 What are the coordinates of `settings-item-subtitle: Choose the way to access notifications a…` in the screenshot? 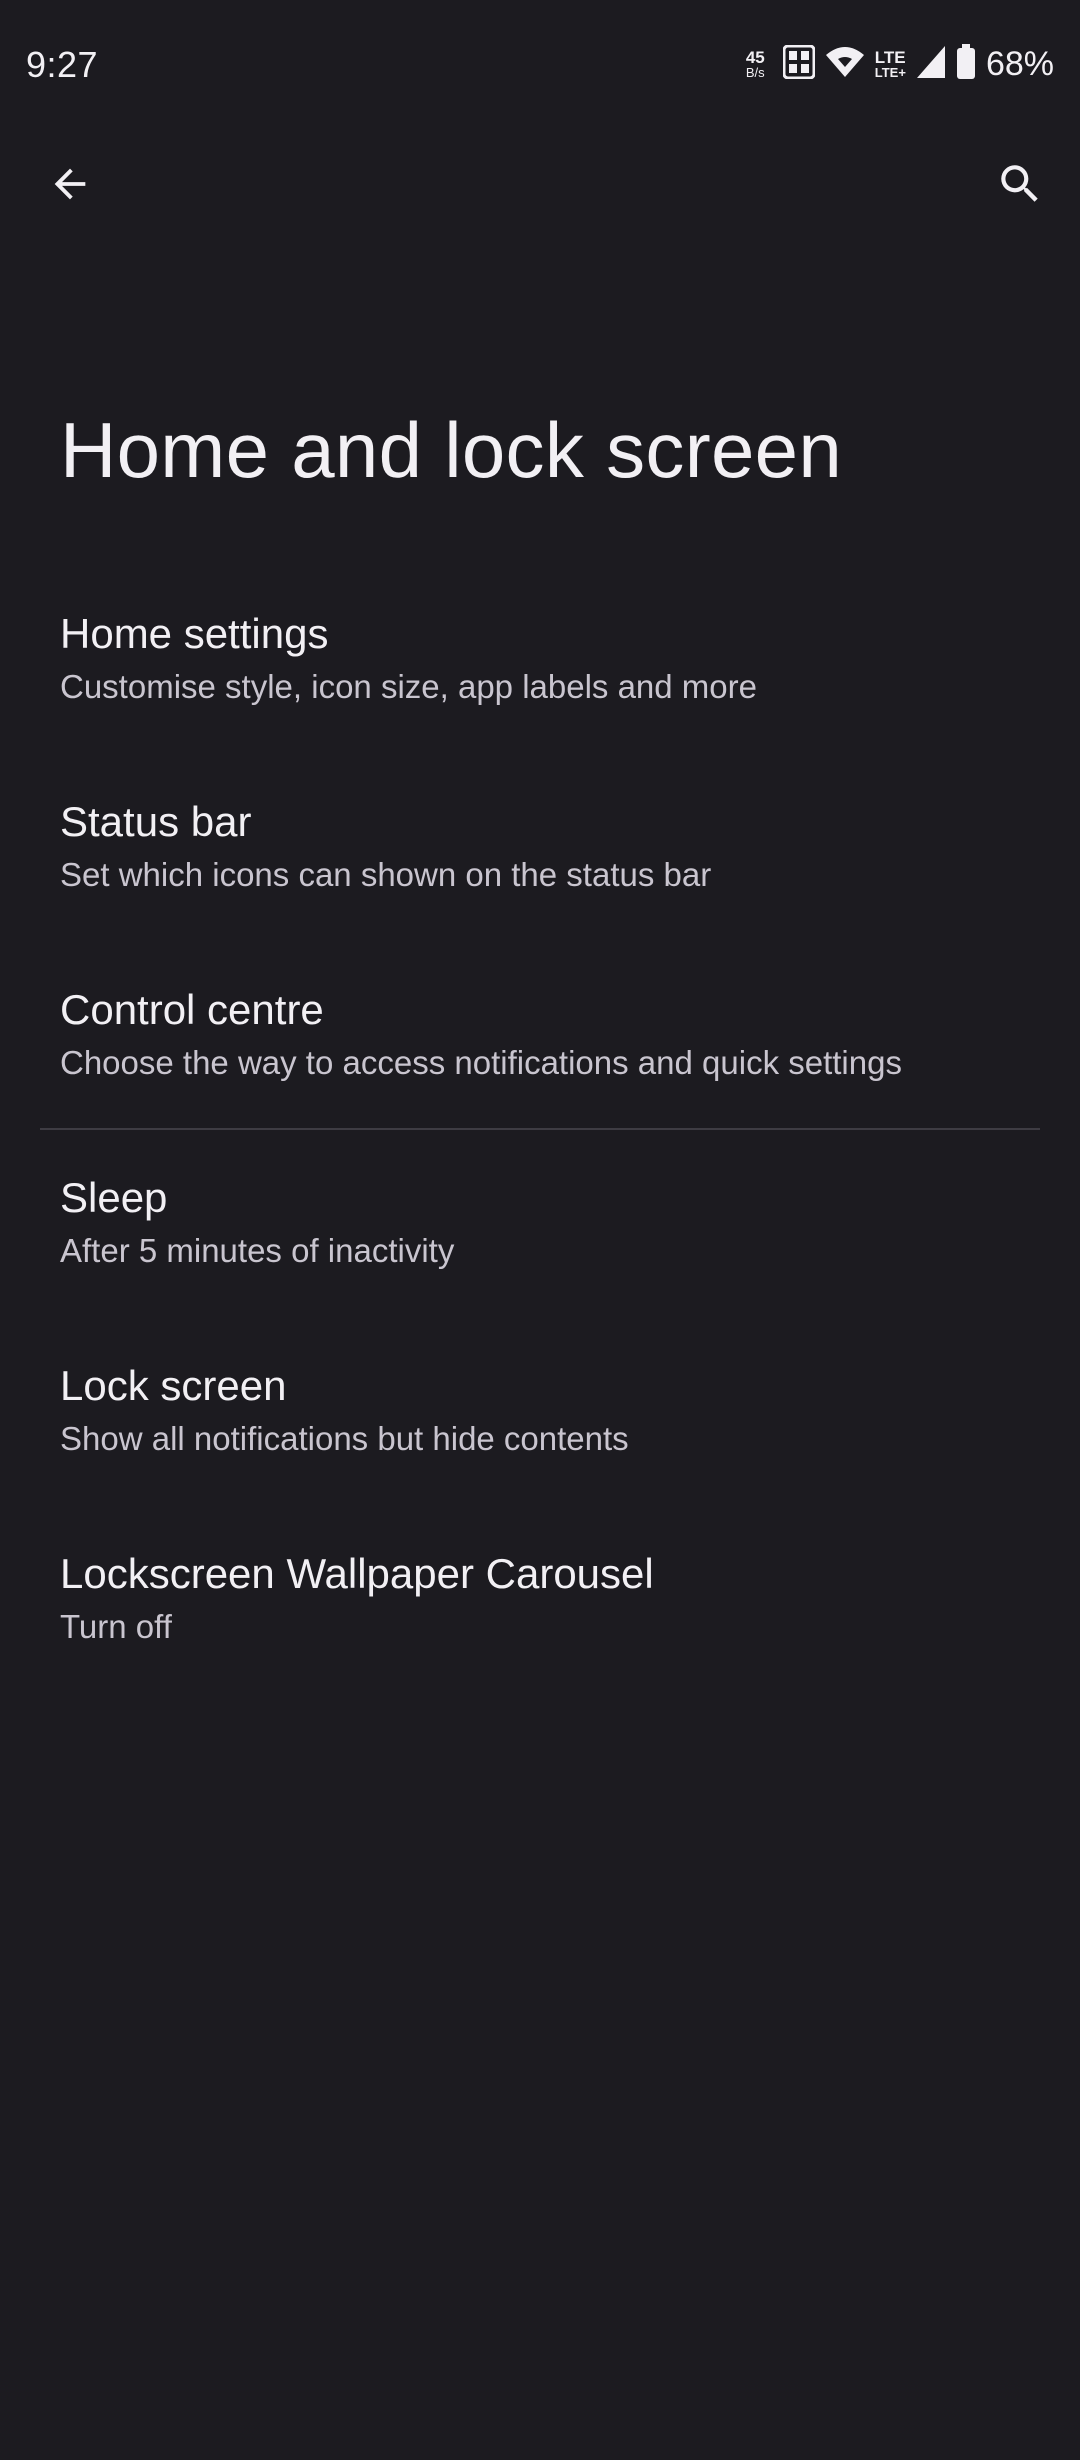 It's located at (481, 1062).